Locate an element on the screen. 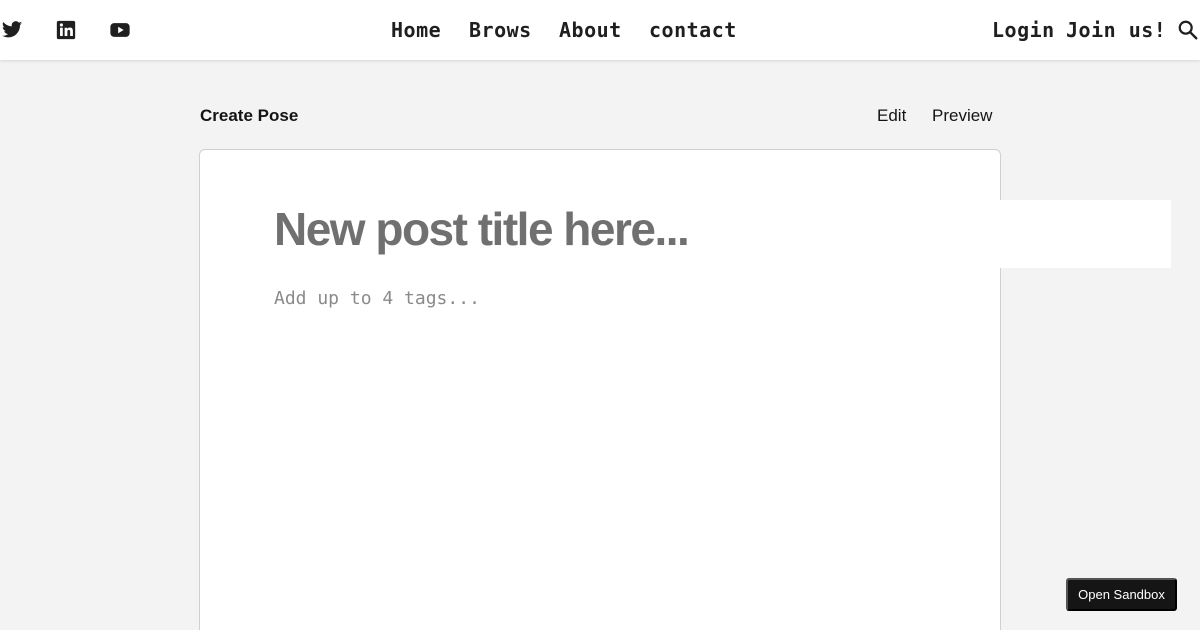  login-link: Login is located at coordinates (1023, 30).